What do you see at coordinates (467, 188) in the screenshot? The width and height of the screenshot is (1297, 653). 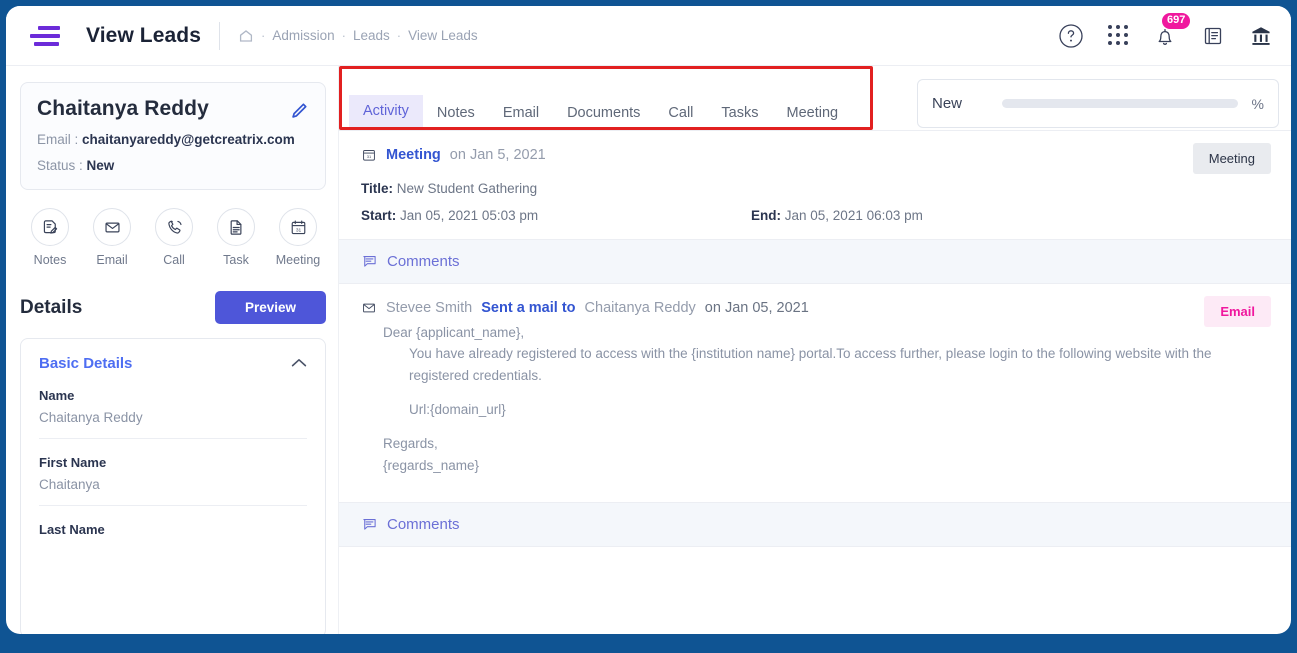 I see `meeting-title-value: New Student Gathering` at bounding box center [467, 188].